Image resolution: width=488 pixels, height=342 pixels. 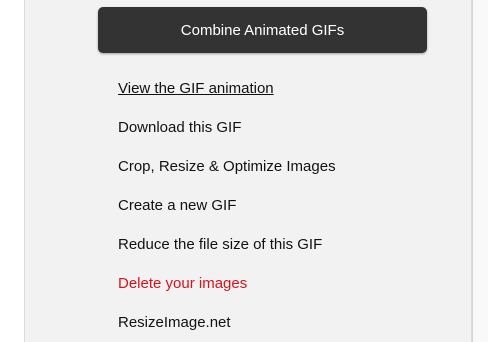 I want to click on combine-button-label: Combine Animated GIFs, so click(x=262, y=30).